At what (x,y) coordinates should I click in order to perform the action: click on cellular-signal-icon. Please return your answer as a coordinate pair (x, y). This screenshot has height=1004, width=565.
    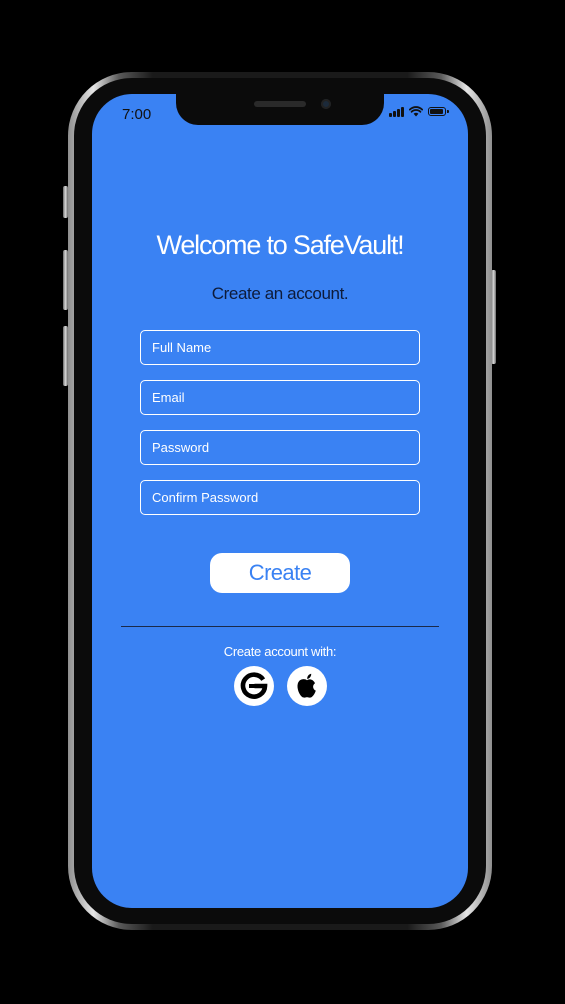
    Looking at the image, I should click on (396, 111).